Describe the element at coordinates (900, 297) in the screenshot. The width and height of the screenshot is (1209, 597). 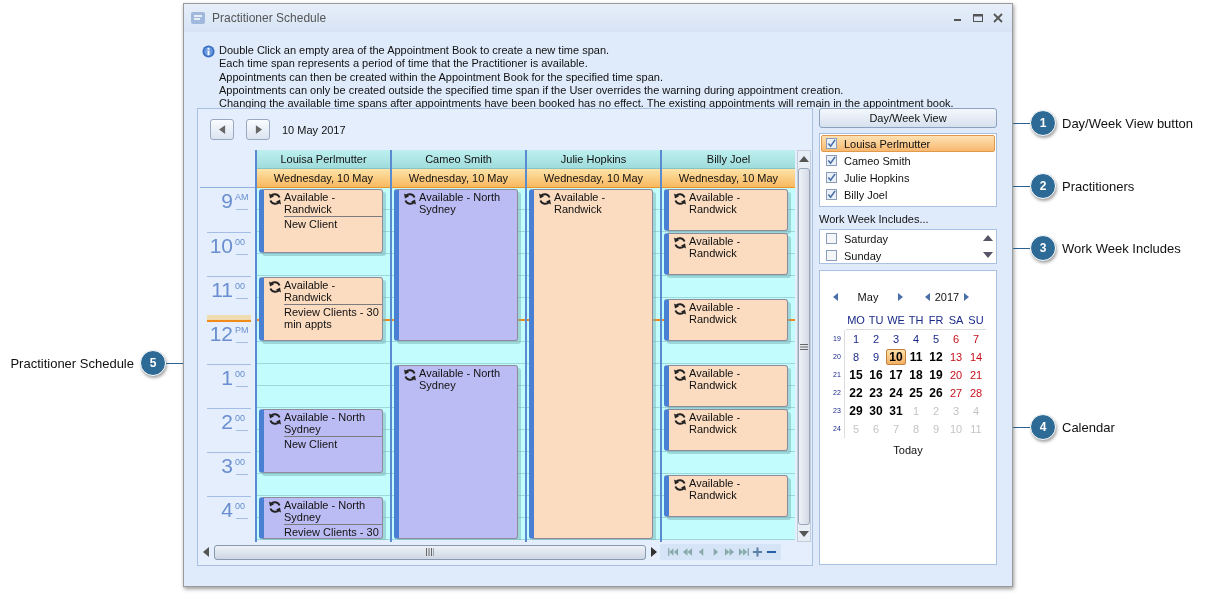
I see `next-month-icon` at that location.